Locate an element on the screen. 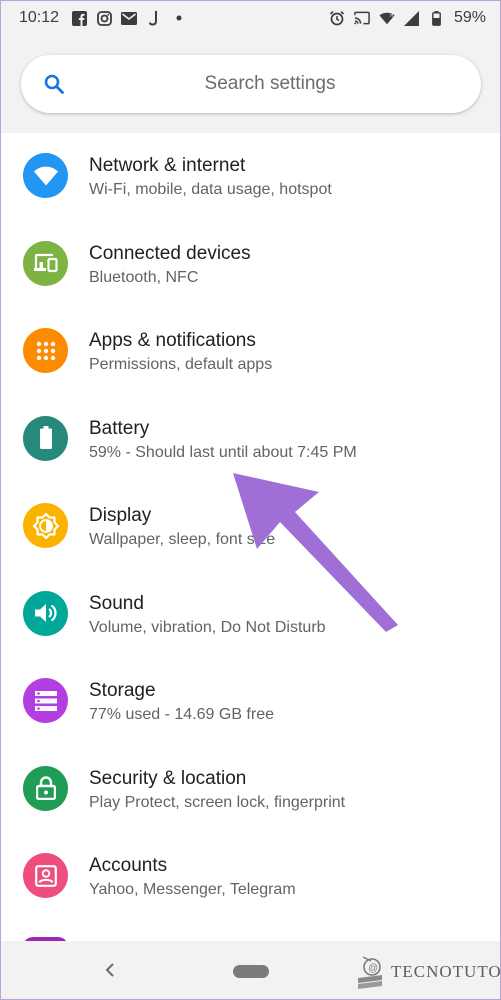 This screenshot has width=501, height=1000. apps-grid-icon is located at coordinates (45, 350).